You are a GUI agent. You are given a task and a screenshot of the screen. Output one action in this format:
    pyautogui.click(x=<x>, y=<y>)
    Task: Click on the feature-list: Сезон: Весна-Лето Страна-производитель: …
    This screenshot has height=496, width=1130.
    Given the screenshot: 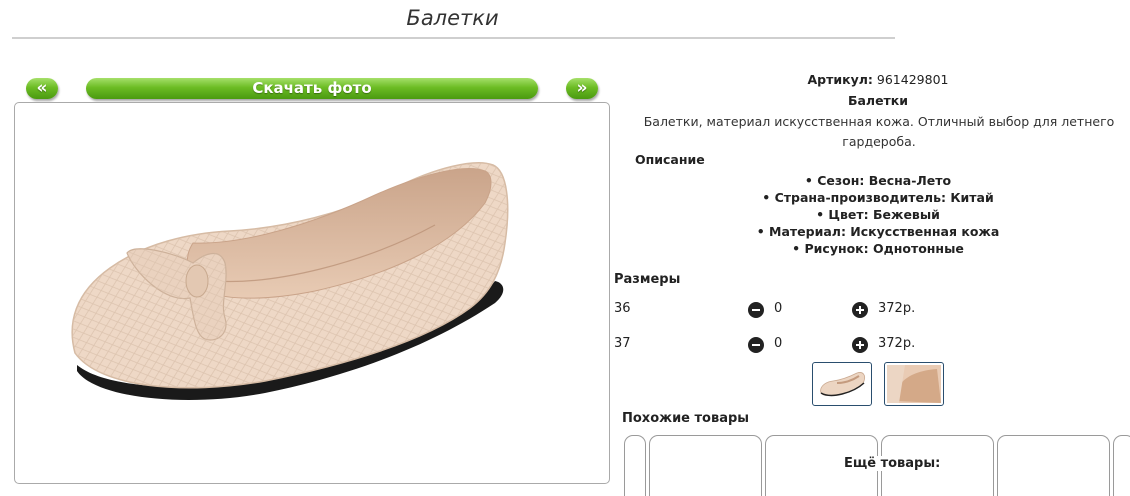 What is the action you would take?
    pyautogui.click(x=872, y=214)
    